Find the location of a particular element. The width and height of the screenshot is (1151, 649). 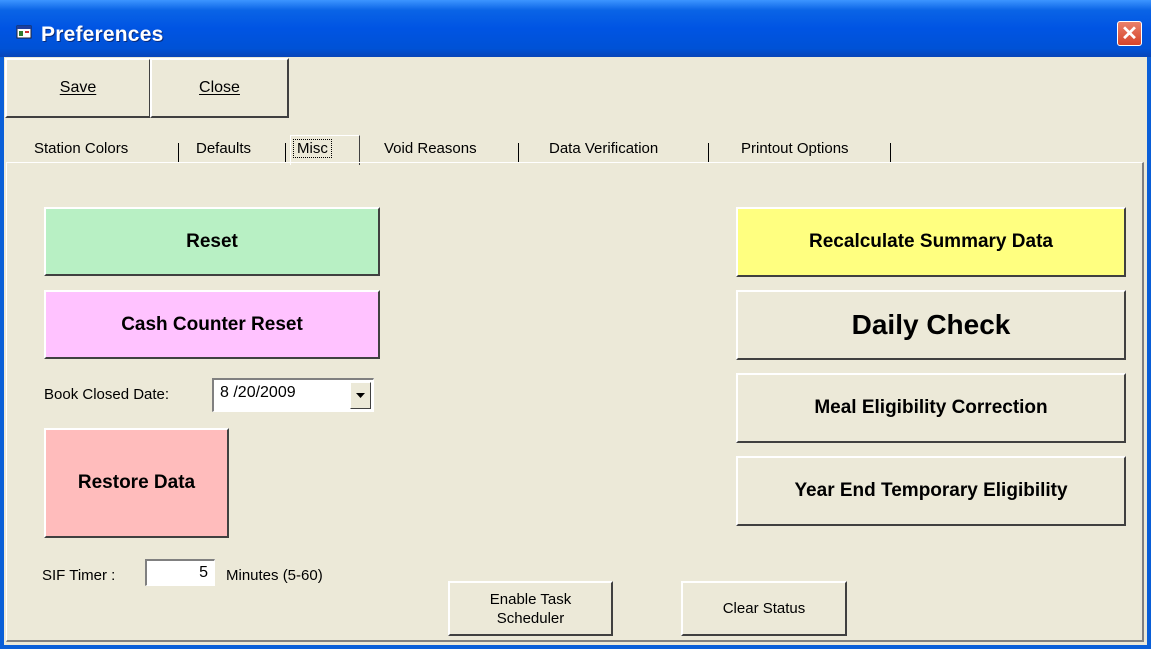

book-closed-date-label: Book Closed Date: is located at coordinates (107, 394).